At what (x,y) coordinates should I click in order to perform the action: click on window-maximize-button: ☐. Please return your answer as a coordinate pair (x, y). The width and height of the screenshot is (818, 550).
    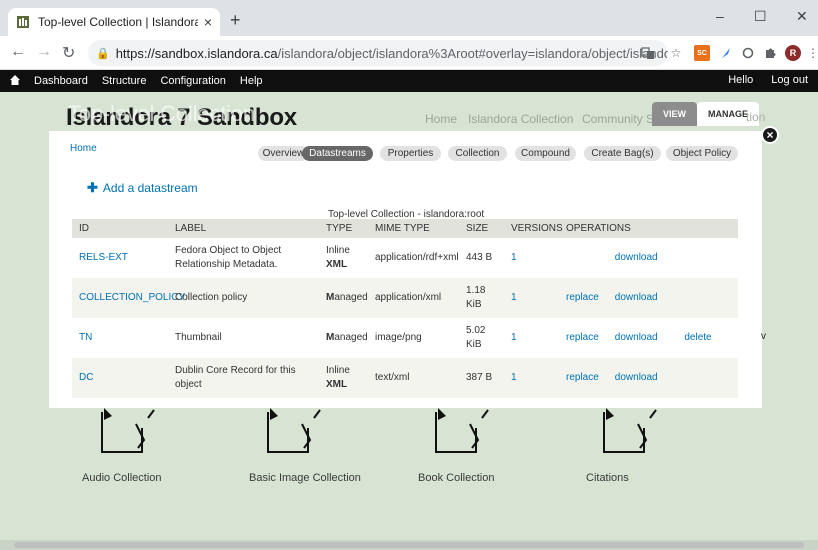
    Looking at the image, I should click on (760, 16).